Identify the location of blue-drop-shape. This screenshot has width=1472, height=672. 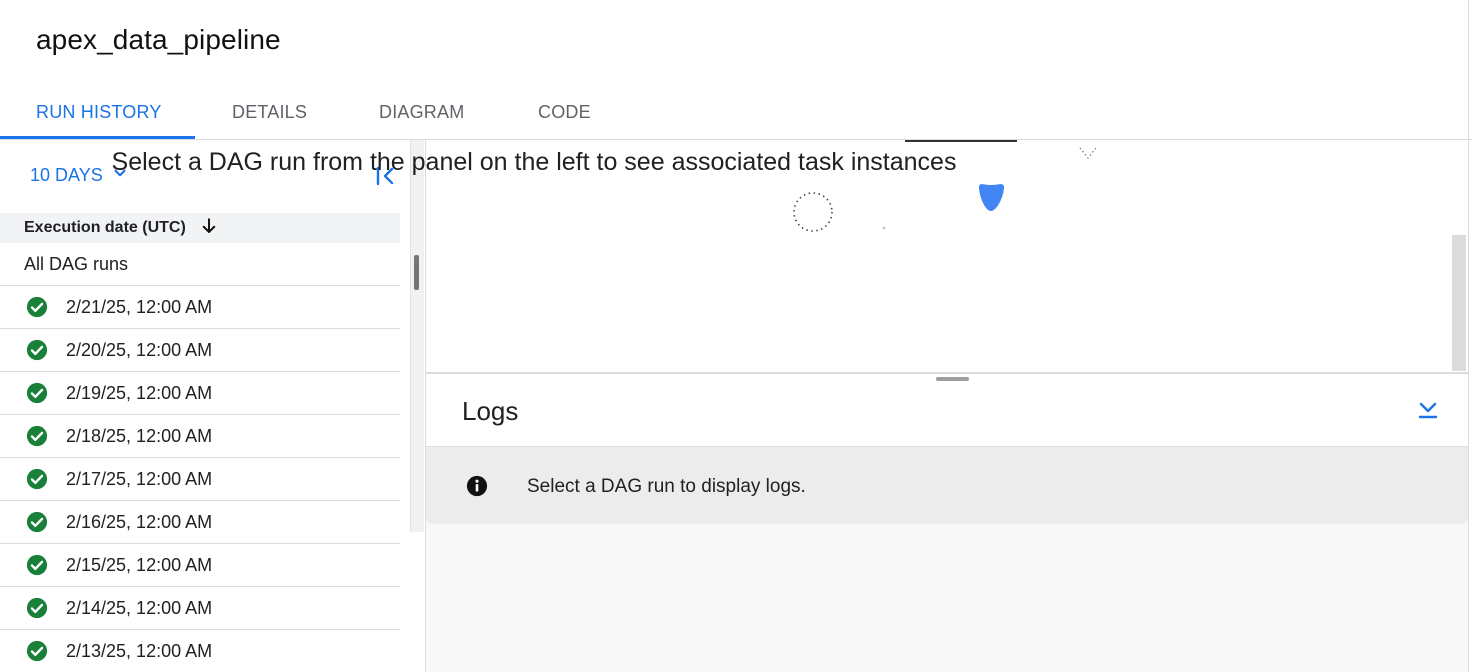
(991, 197).